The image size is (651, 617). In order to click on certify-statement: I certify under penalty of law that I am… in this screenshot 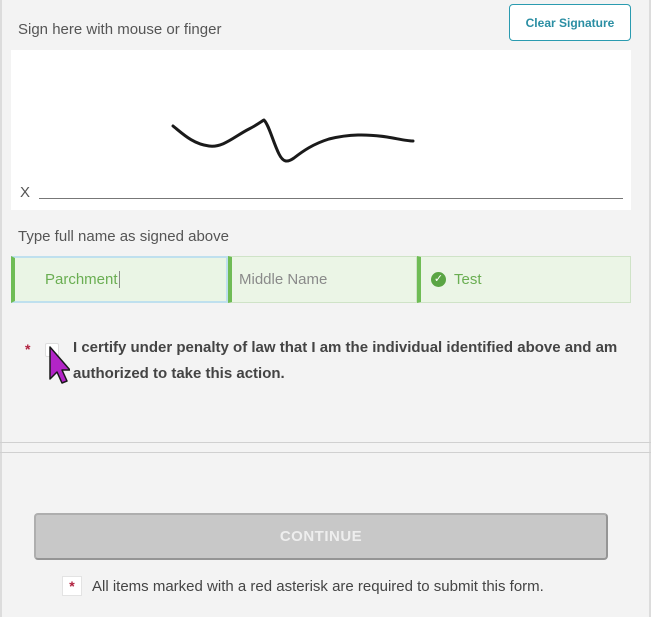, I will do `click(345, 360)`.